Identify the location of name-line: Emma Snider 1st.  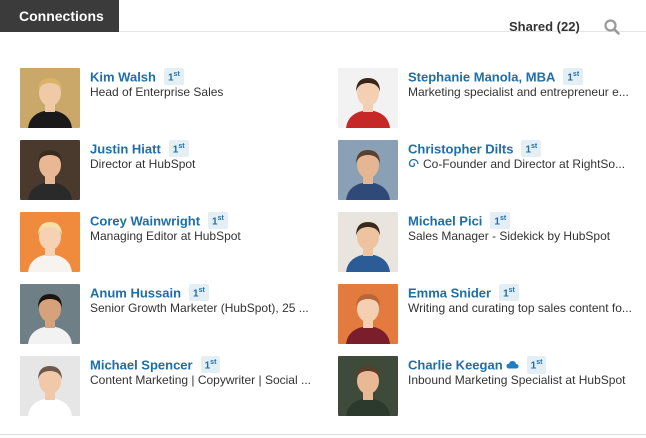
(463, 293).